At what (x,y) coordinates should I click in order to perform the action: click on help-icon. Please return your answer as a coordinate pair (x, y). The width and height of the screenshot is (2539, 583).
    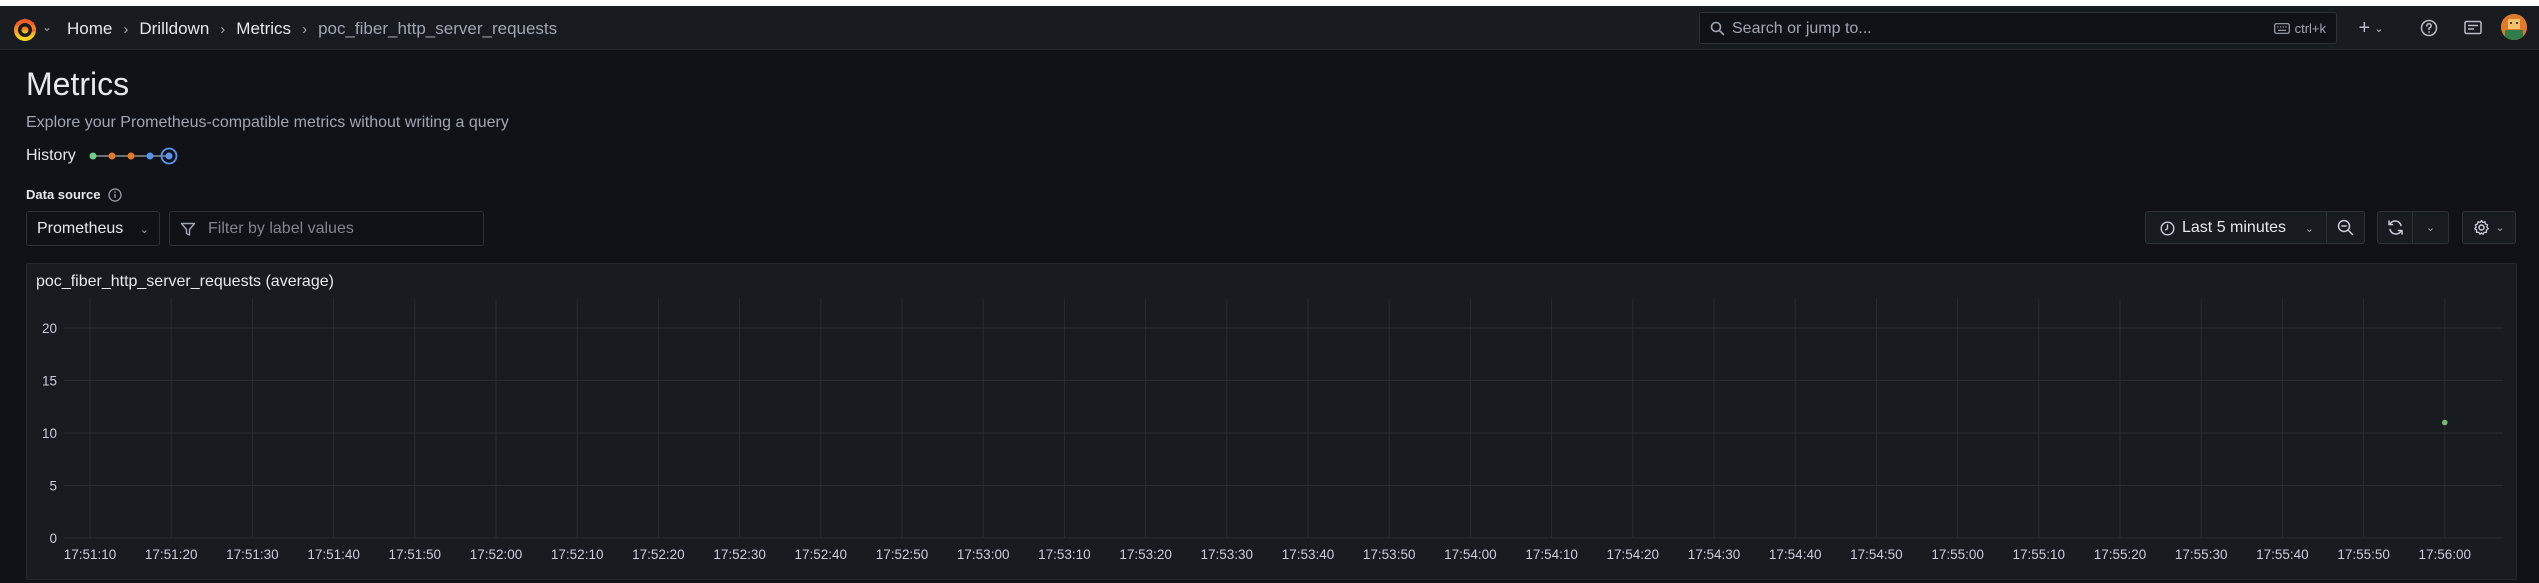
    Looking at the image, I should click on (2429, 28).